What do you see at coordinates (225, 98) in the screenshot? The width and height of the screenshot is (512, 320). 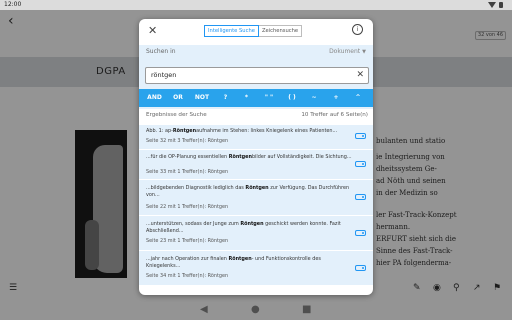 I see `operator-question: ?` at bounding box center [225, 98].